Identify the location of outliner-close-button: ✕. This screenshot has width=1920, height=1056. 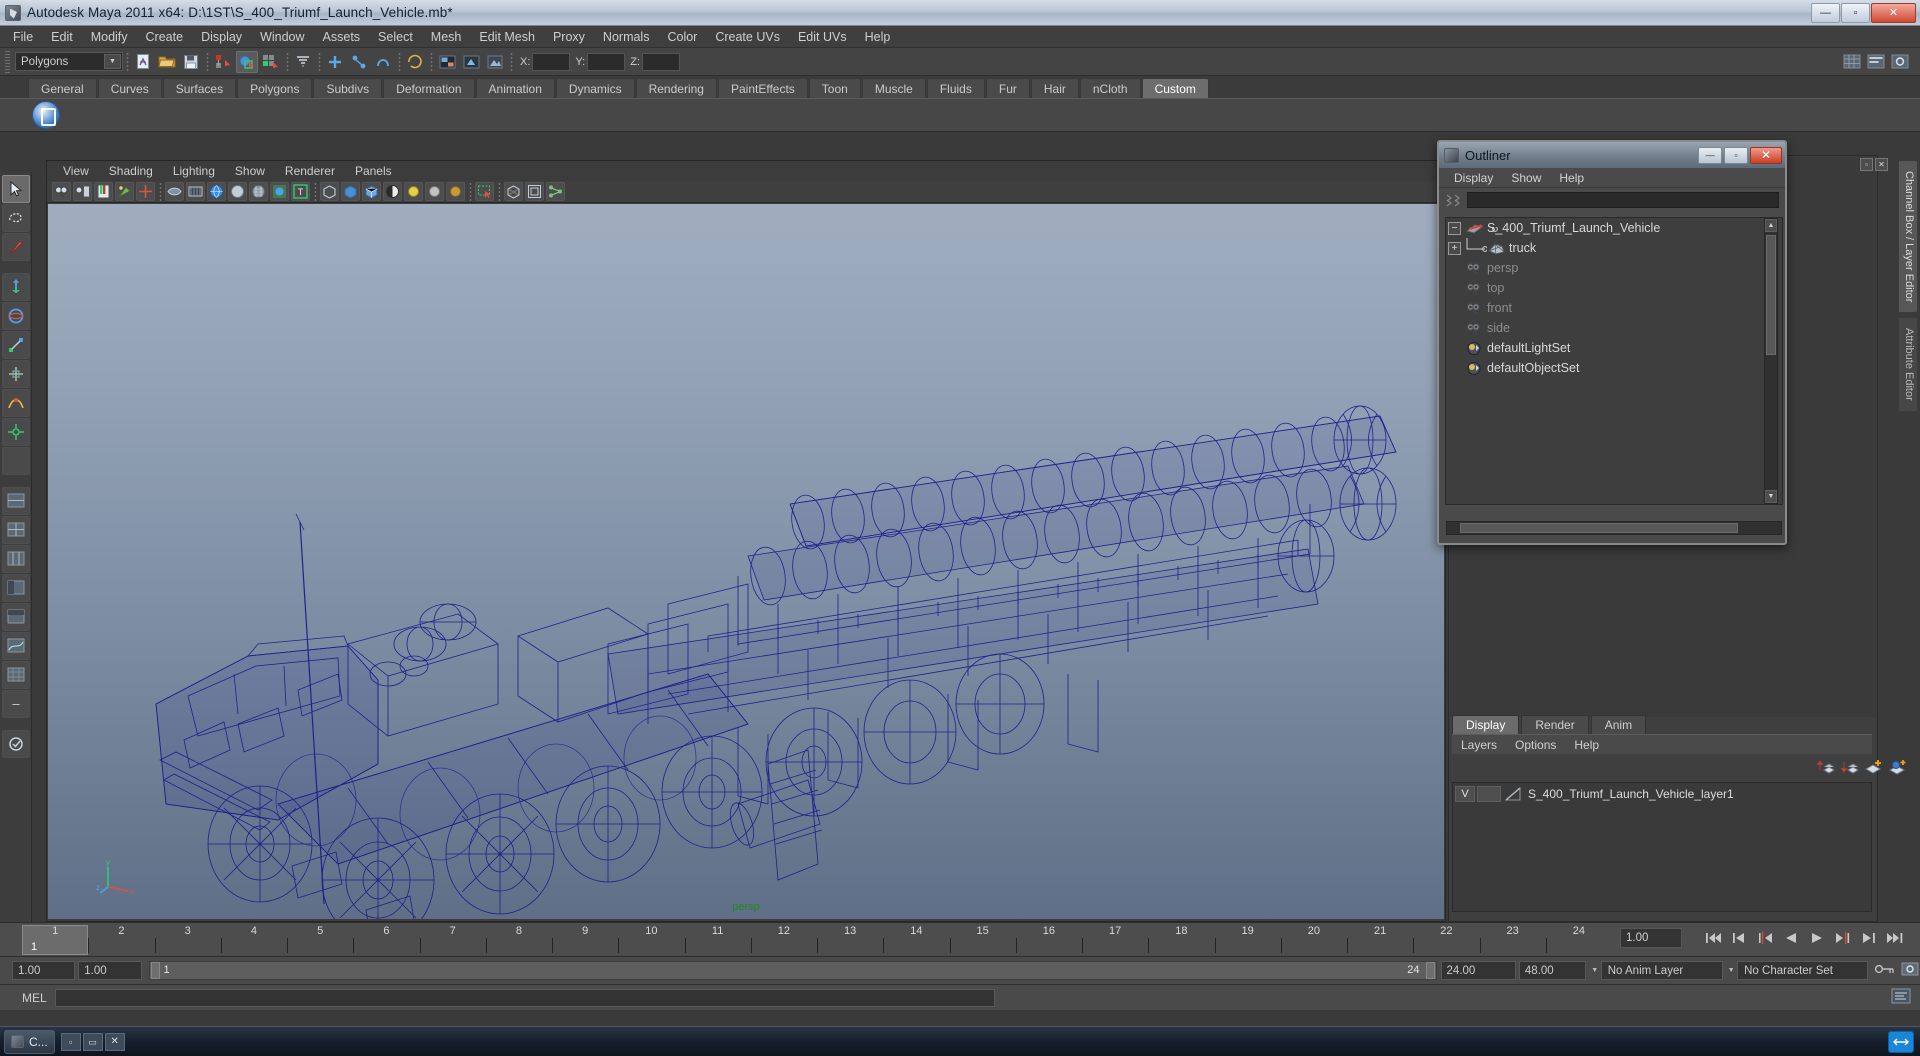
(1766, 155).